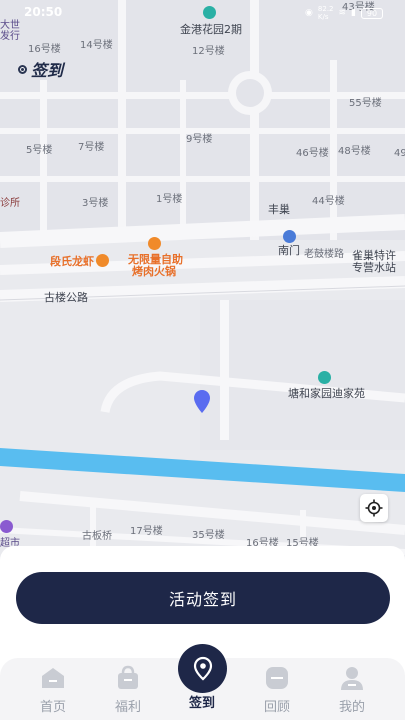  I want to click on map-label-laogulou: 老鼓楼路, so click(324, 254).